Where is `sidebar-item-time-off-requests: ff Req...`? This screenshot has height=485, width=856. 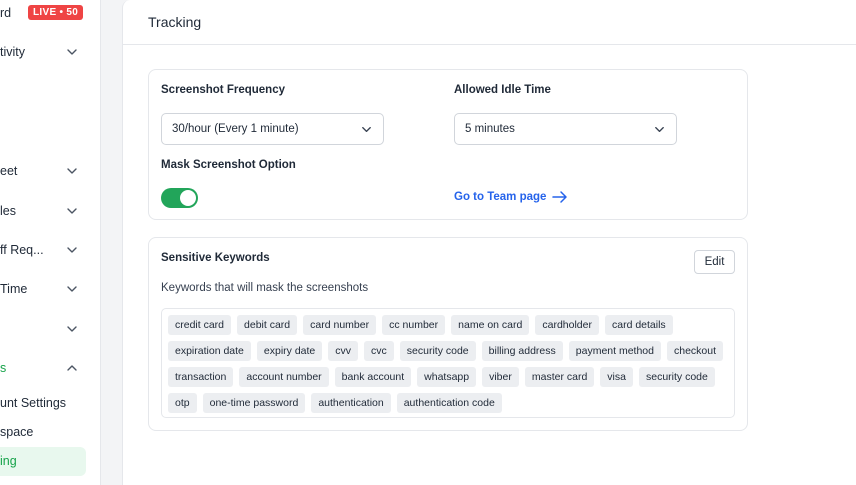
sidebar-item-time-off-requests: ff Req... is located at coordinates (50, 250).